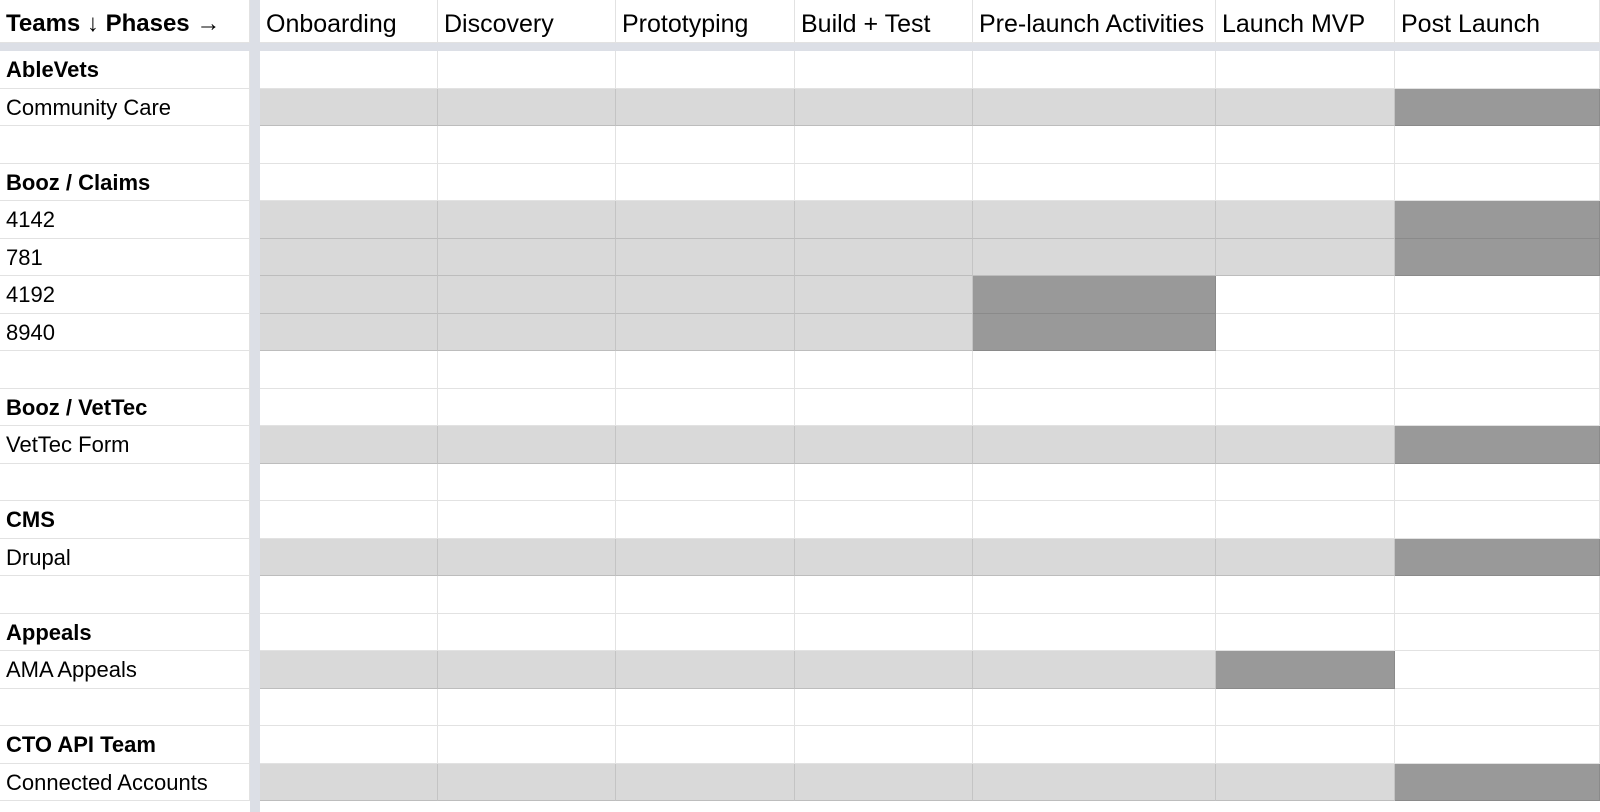 The height and width of the screenshot is (812, 1600). I want to click on phase-header-prototyping: Prototyping, so click(705, 21).